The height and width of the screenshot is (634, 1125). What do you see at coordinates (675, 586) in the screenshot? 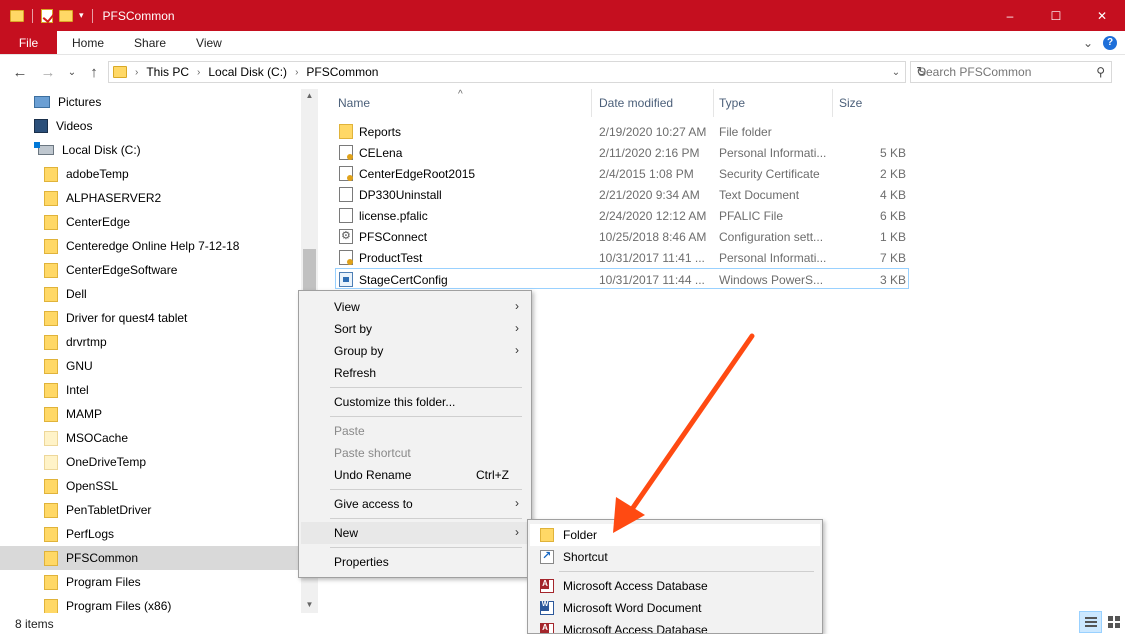
I see `submenu-item-access-database: Microsoft Access Database` at bounding box center [675, 586].